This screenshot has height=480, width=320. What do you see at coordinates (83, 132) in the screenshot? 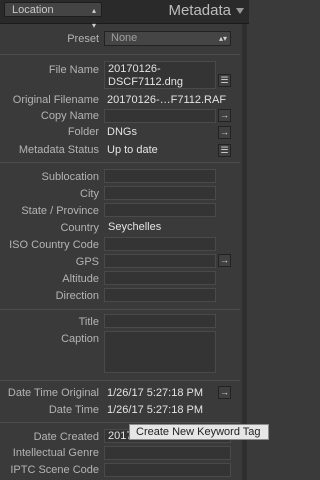
I see `folder-label: Folder` at bounding box center [83, 132].